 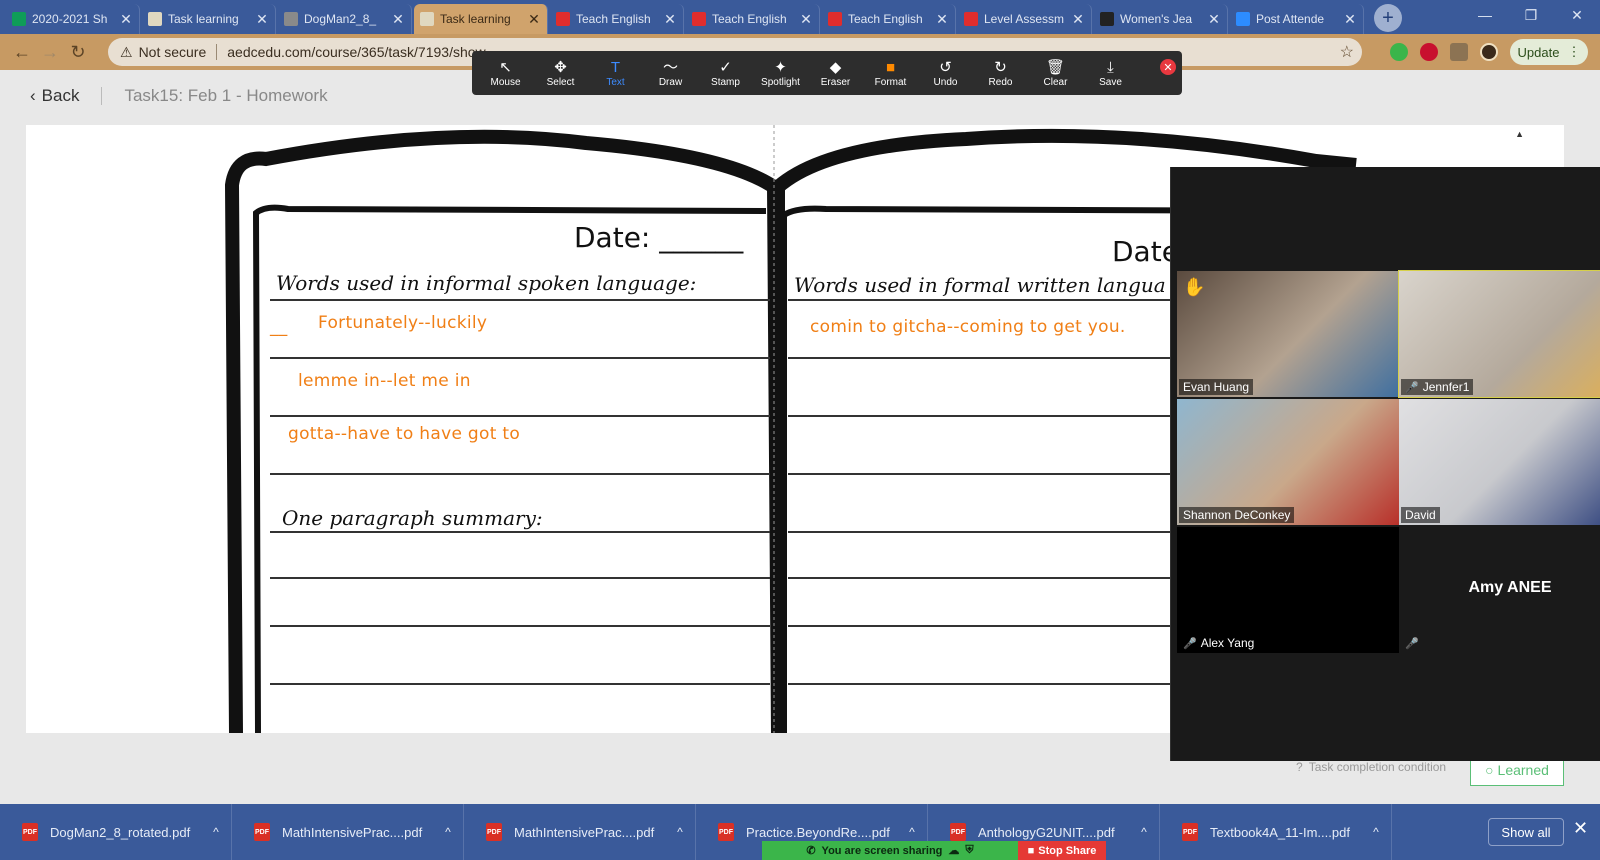 What do you see at coordinates (404, 434) in the screenshot?
I see `answer-text: gotta--have to have got to` at bounding box center [404, 434].